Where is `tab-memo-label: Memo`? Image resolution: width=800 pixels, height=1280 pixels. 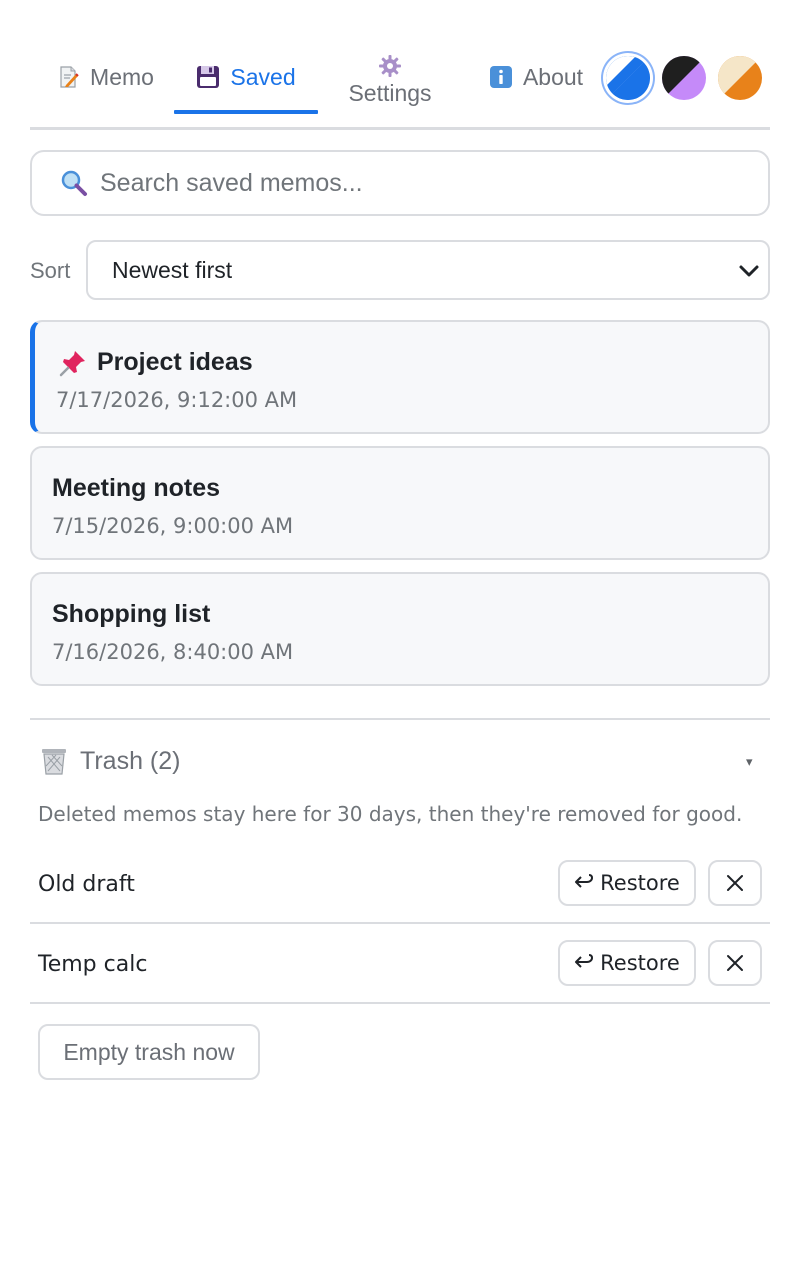 tab-memo-label: Memo is located at coordinates (122, 76).